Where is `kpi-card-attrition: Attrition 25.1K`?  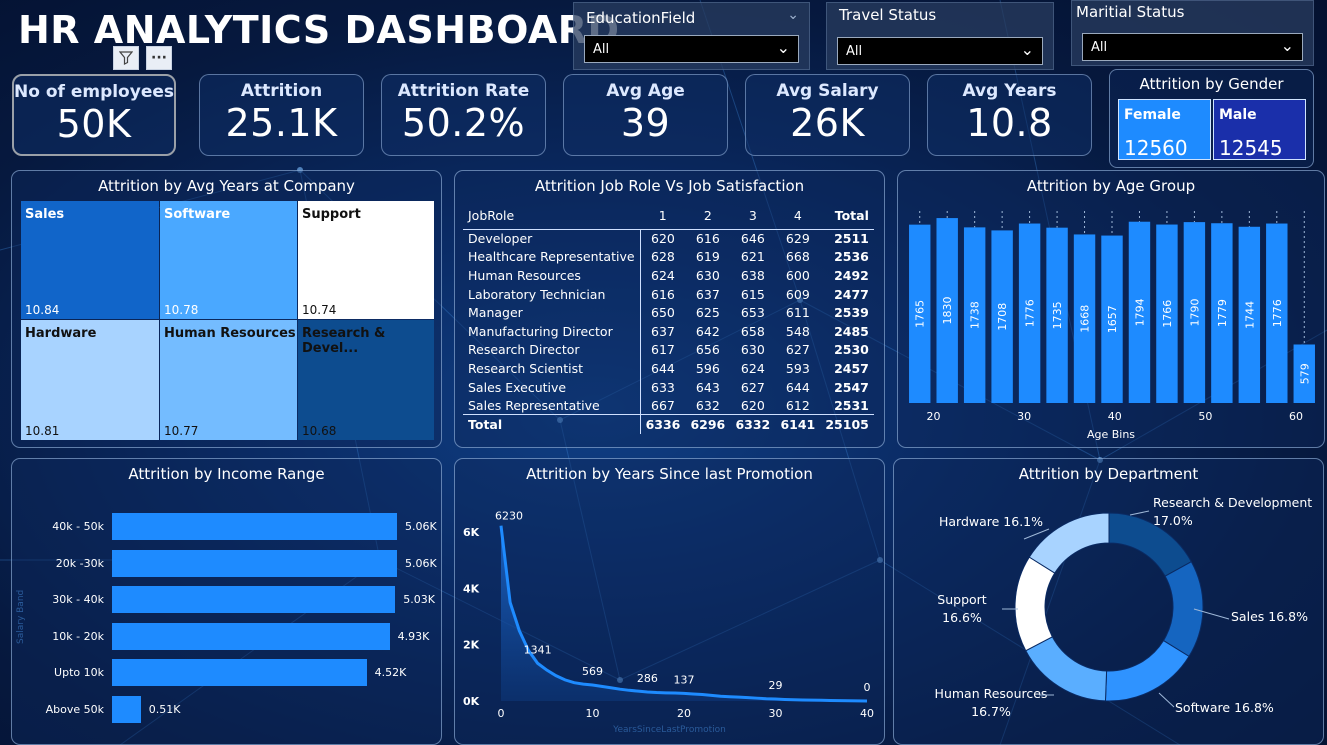 kpi-card-attrition: Attrition 25.1K is located at coordinates (281, 115).